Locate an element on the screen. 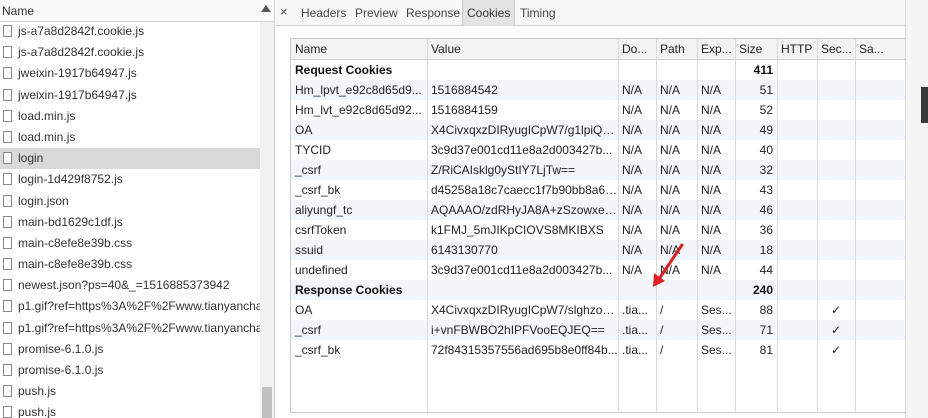 The width and height of the screenshot is (928, 418). cookie-size: 18 is located at coordinates (766, 250).